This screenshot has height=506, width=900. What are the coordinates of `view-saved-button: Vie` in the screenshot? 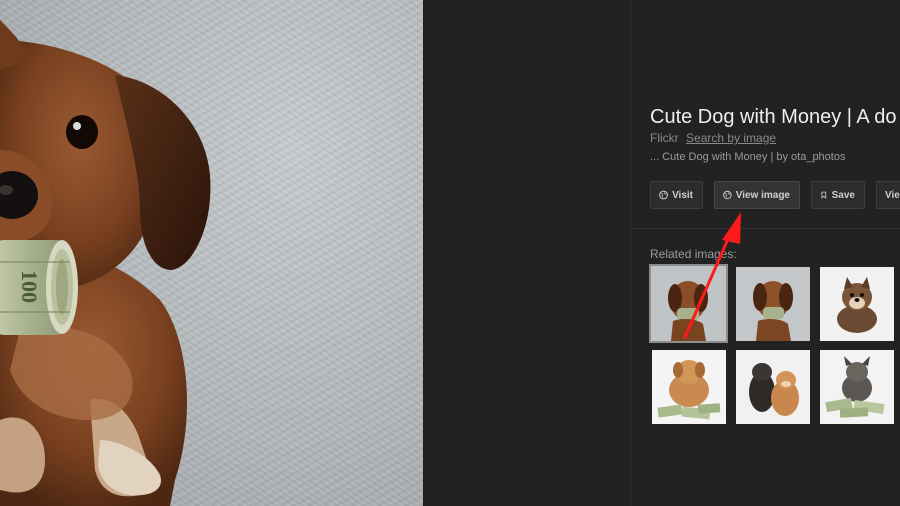 It's located at (888, 195).